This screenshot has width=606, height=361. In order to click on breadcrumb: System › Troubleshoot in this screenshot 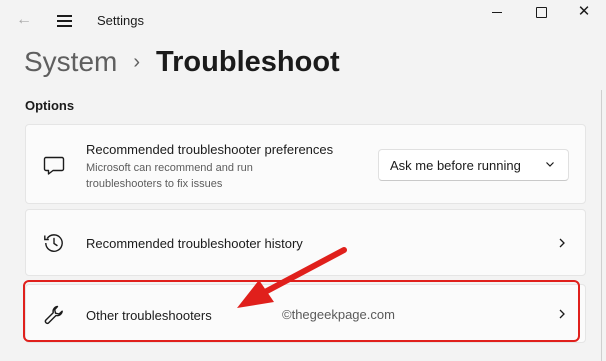, I will do `click(182, 62)`.